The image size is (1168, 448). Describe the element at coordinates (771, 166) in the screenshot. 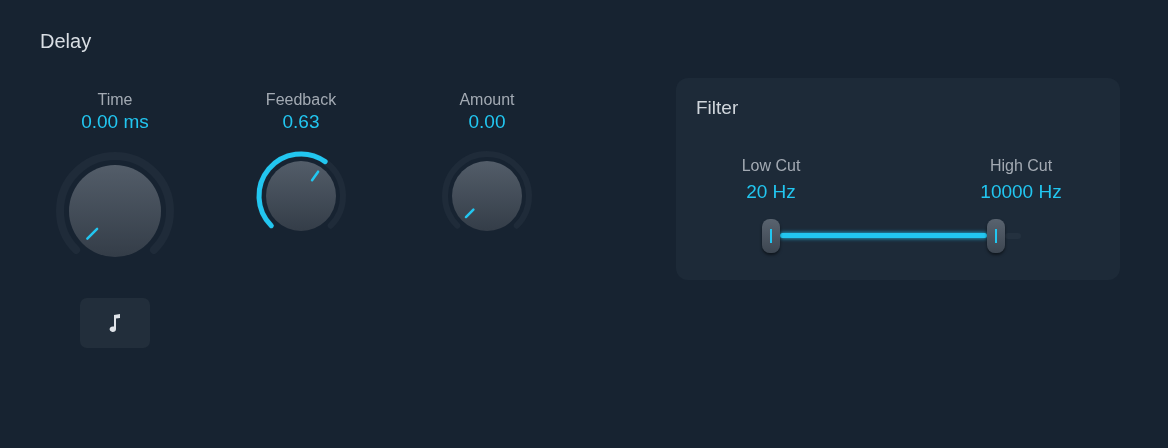

I see `slider-label: Low Cut` at that location.